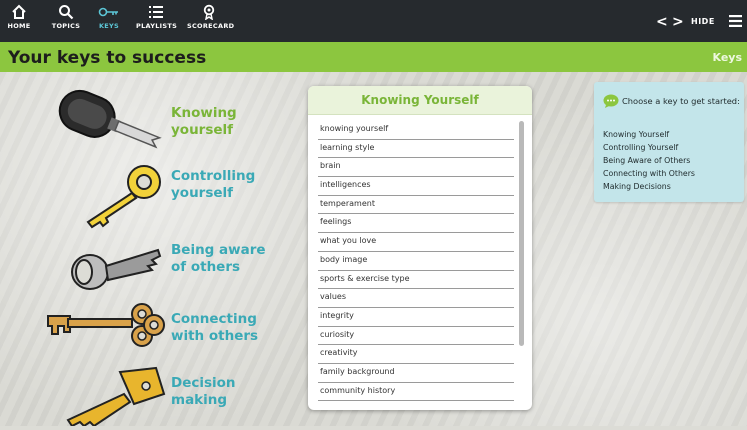 This screenshot has width=747, height=430. What do you see at coordinates (416, 280) in the screenshot?
I see `list-item: sports & exercise type` at bounding box center [416, 280].